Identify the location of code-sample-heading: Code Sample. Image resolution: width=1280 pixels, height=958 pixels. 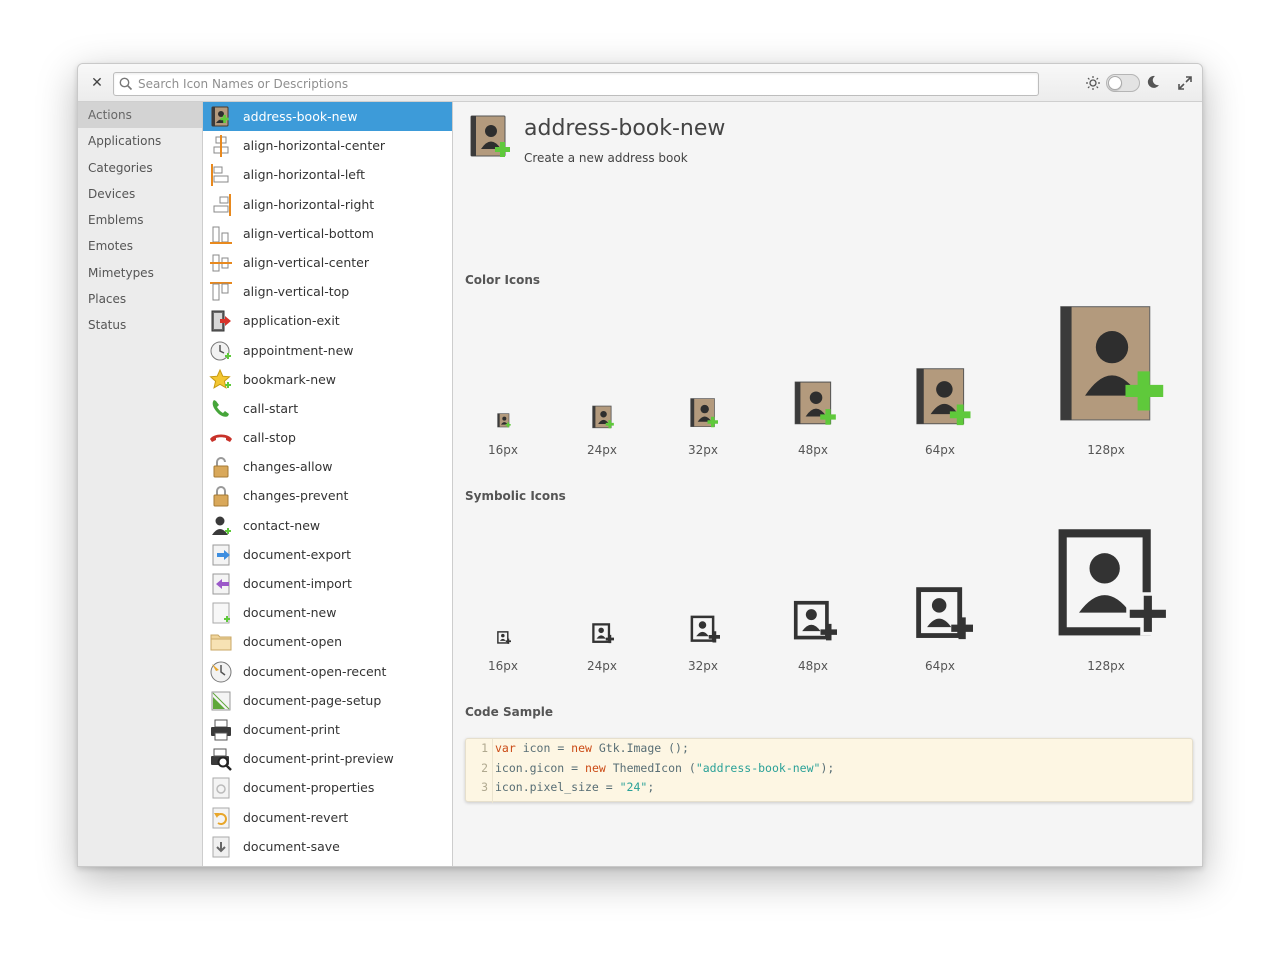
(509, 712).